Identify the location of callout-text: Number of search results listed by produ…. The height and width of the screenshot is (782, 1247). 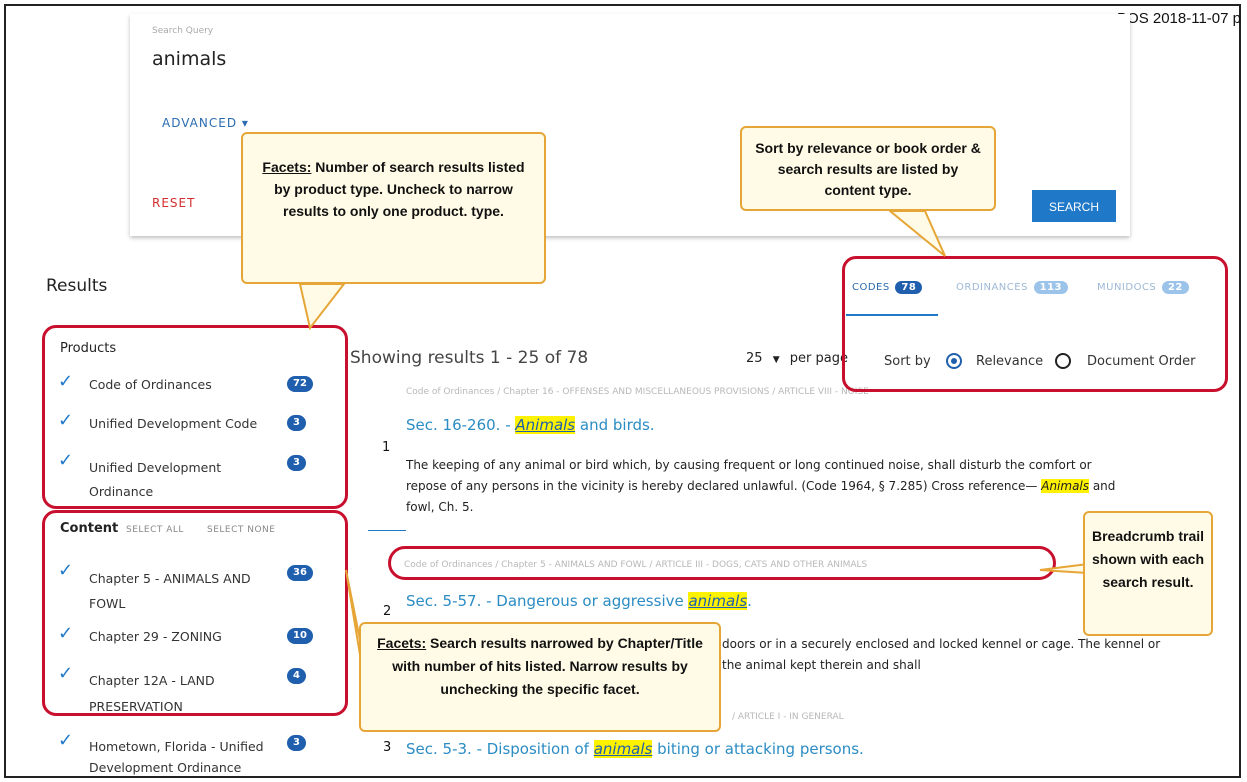
(399, 189).